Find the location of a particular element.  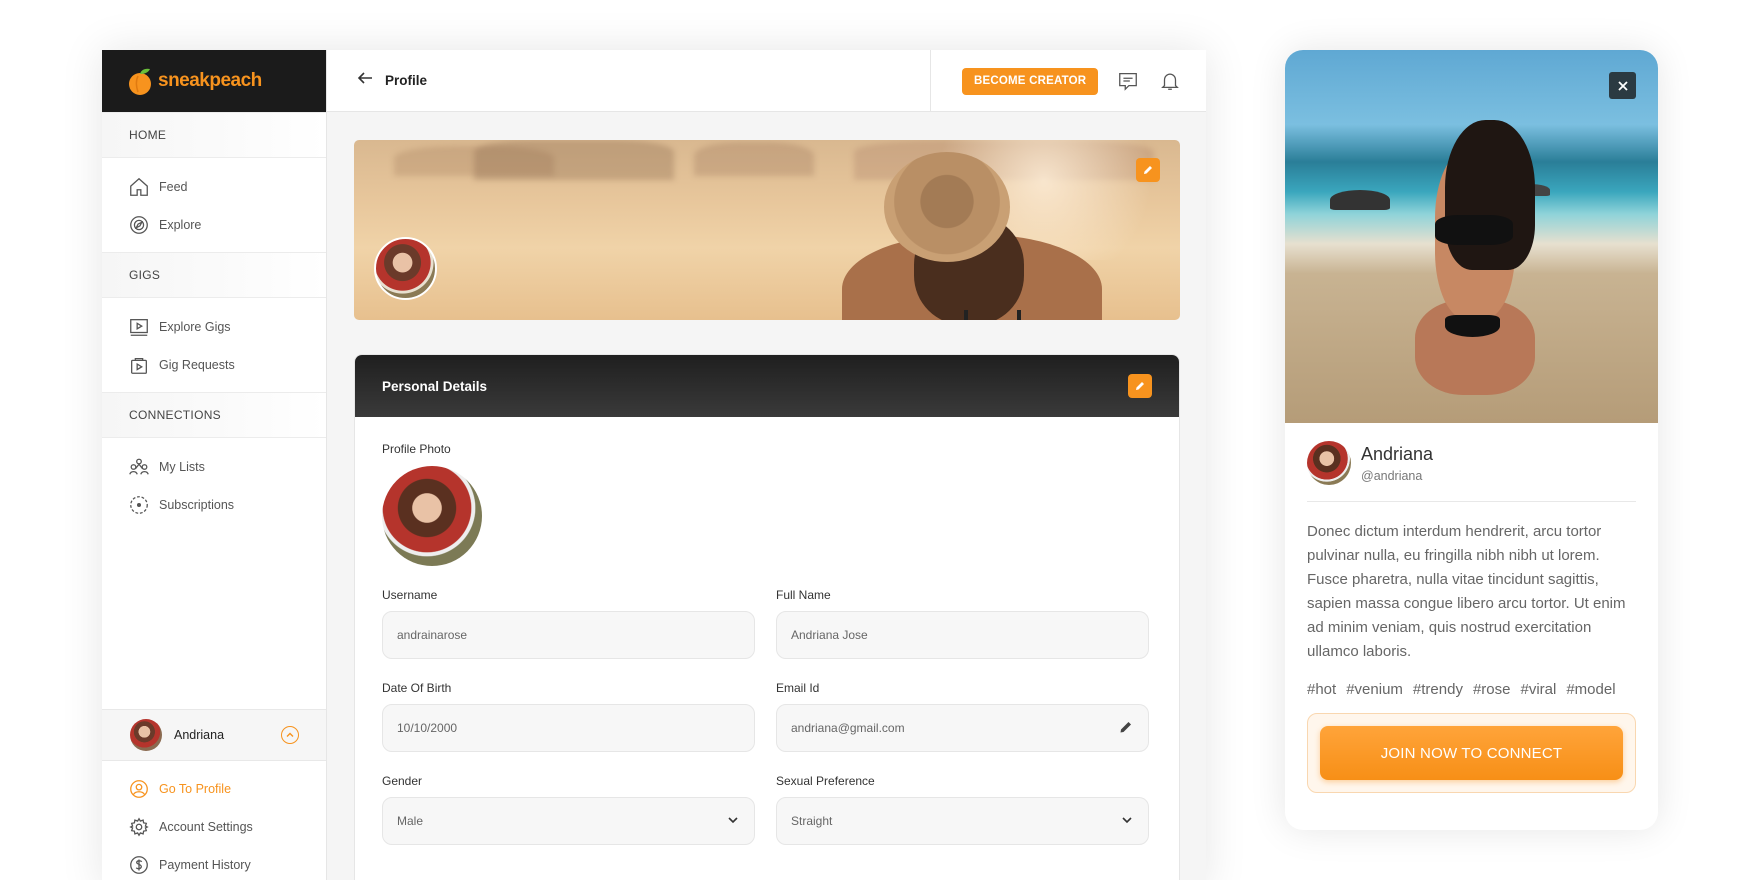

sidebar-item-label: Explore is located at coordinates (180, 225).